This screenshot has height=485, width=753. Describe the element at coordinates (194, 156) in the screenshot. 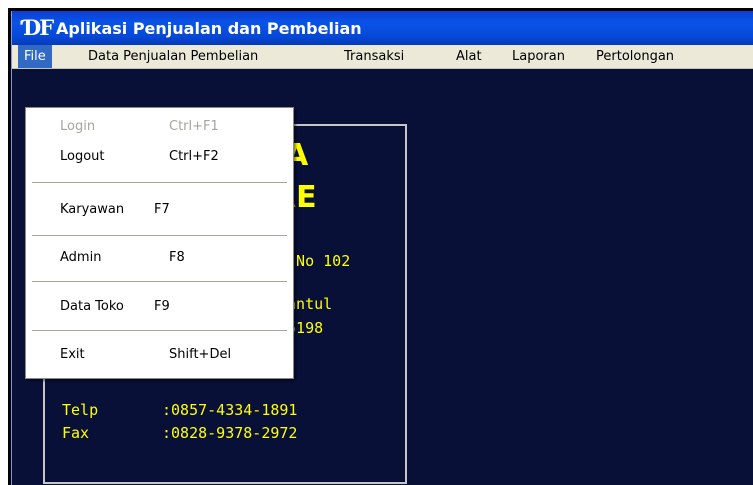

I see `menu-item-logout-shortcut: Ctrl+F2` at that location.